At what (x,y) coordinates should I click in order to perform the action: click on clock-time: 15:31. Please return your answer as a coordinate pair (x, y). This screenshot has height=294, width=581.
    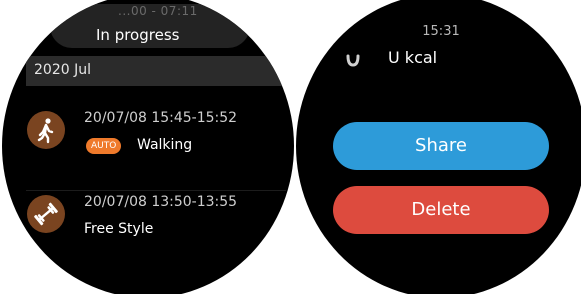
    Looking at the image, I should click on (441, 31).